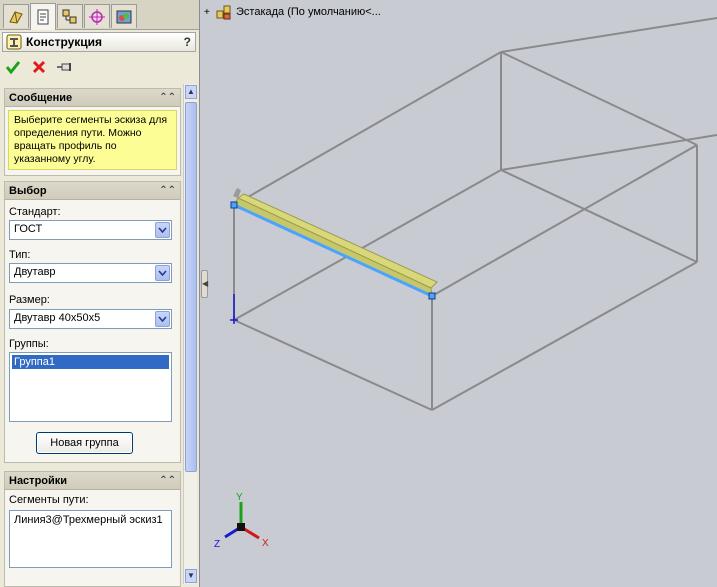  What do you see at coordinates (241, 527) in the screenshot?
I see `triad-center` at bounding box center [241, 527].